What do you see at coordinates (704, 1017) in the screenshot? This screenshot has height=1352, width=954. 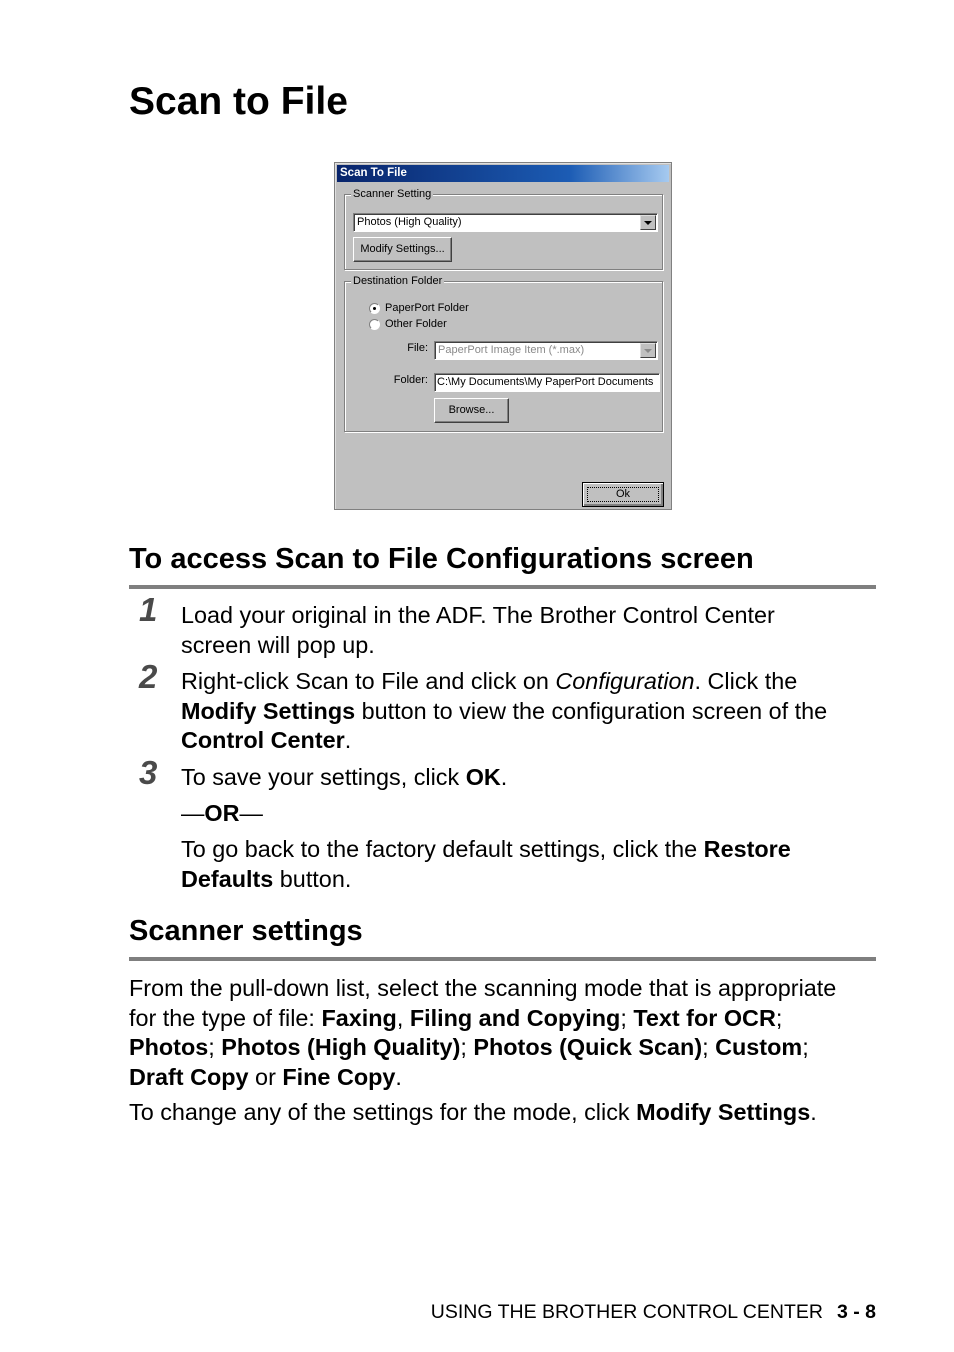 I see `mode-text-ocr: Text for OCR` at bounding box center [704, 1017].